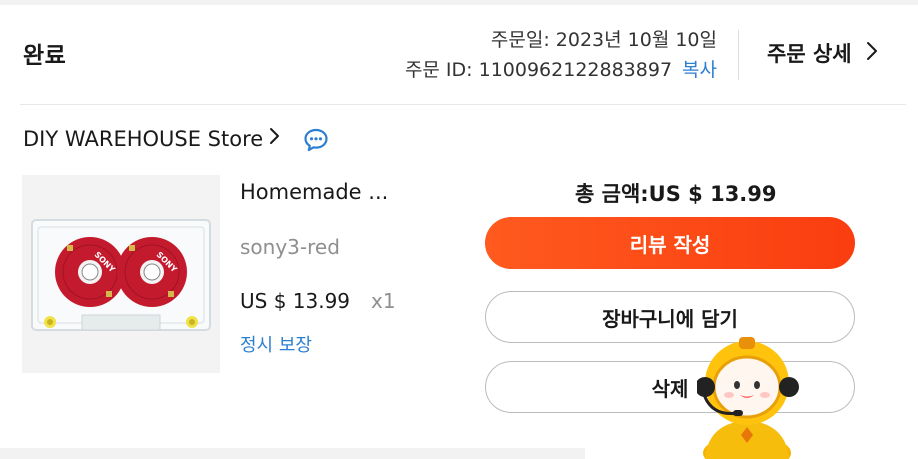 The height and width of the screenshot is (459, 918). I want to click on product-thumbnail: SONY SONY, so click(121, 274).